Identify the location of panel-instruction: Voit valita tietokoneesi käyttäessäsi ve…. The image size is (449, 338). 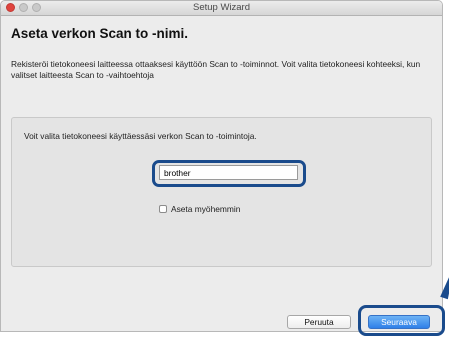
(140, 136).